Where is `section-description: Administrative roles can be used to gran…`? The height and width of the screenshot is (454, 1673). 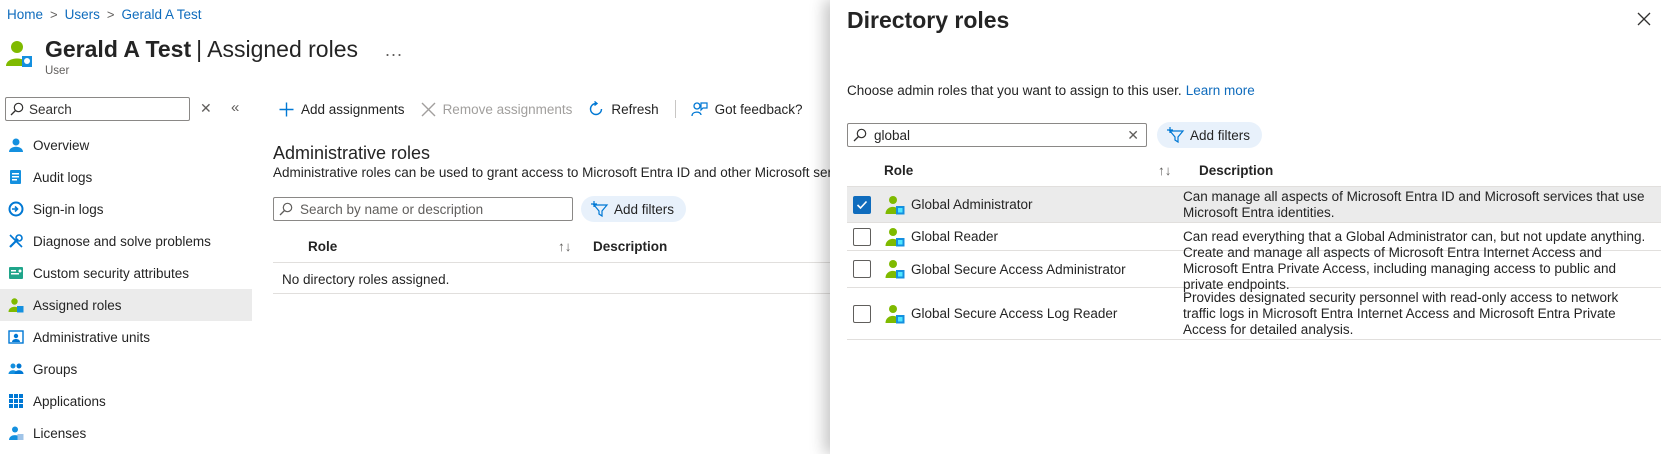 section-description: Administrative roles can be used to gran… is located at coordinates (556, 172).